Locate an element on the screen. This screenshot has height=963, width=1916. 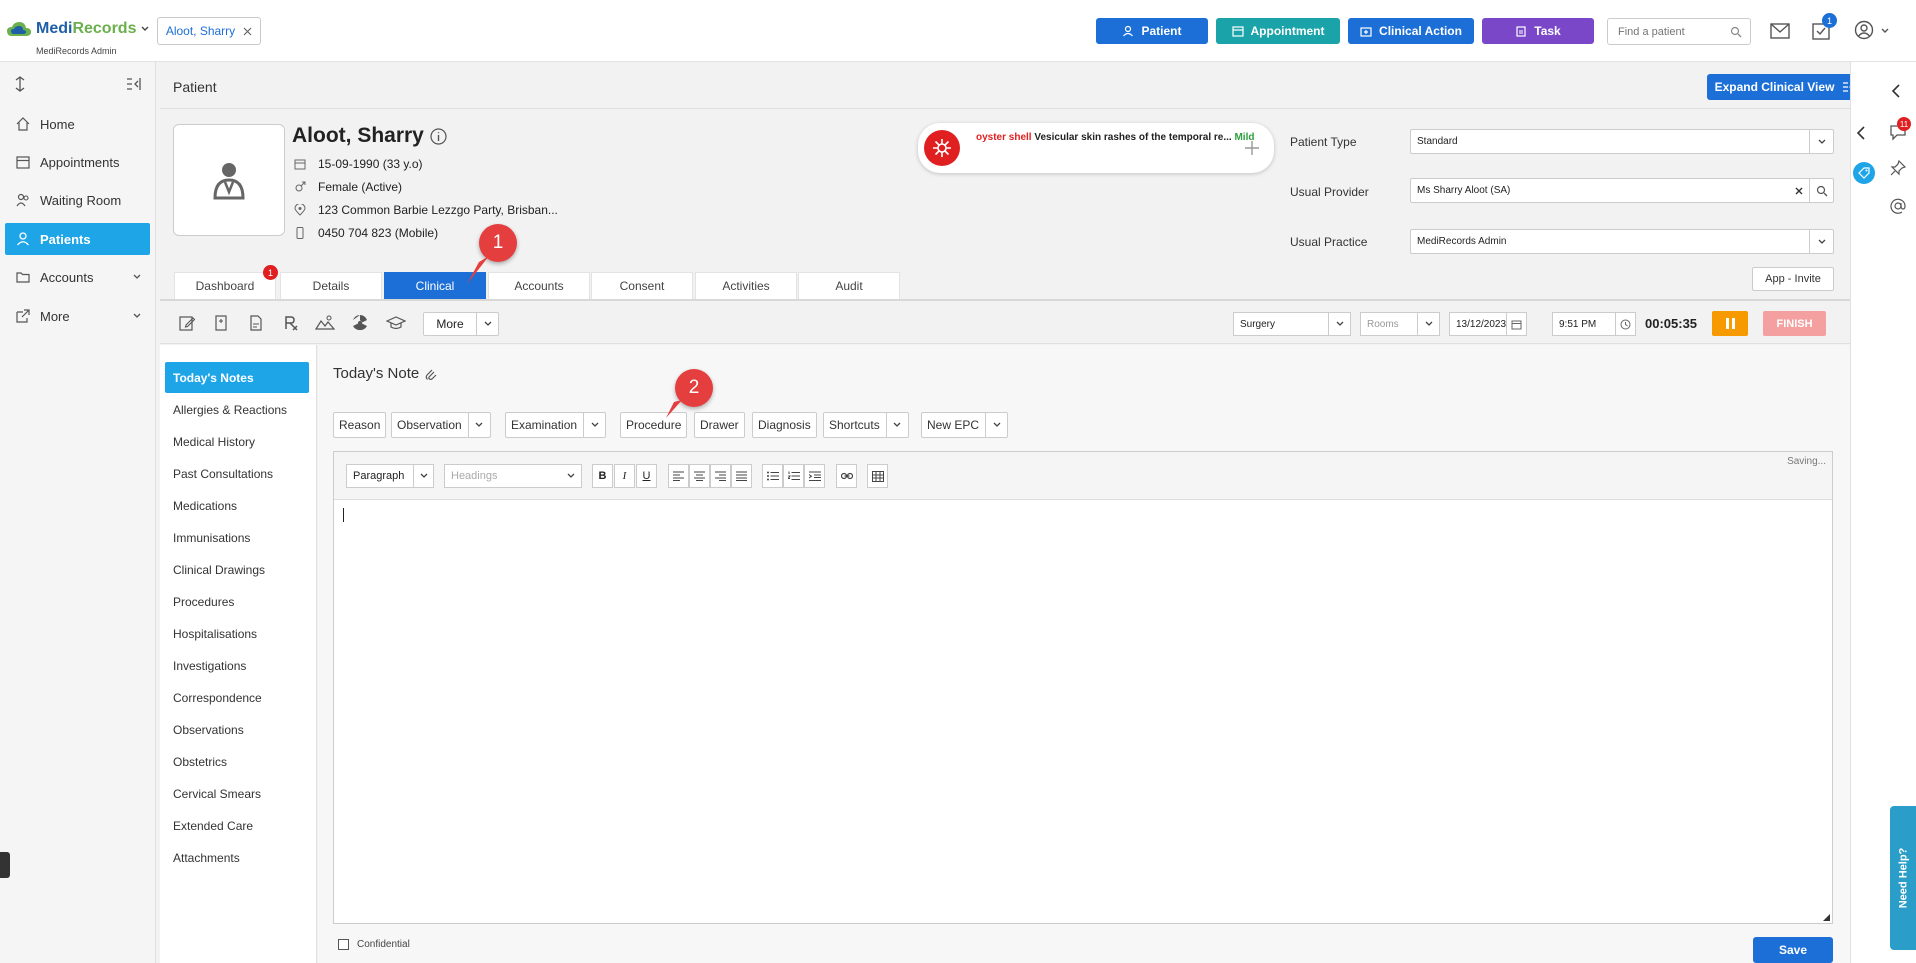
new-patient-button: Patient is located at coordinates (1152, 31).